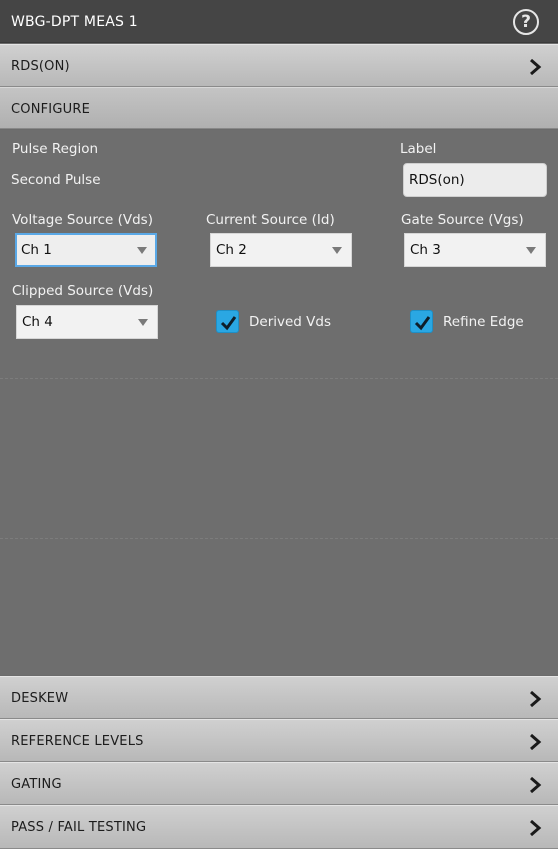  What do you see at coordinates (87, 322) in the screenshot?
I see `clipped-source-dropdown: Ch 4` at bounding box center [87, 322].